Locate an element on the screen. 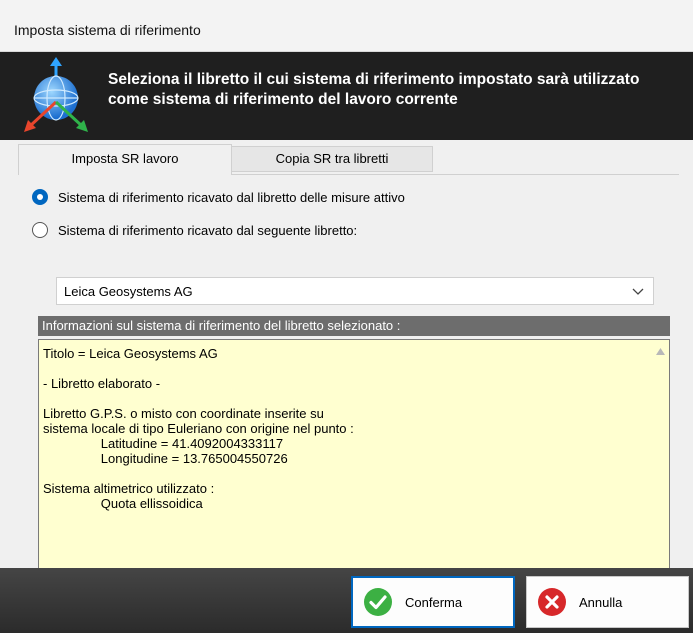  tab-imposta-sr-lavoro: Imposta SR lavoro is located at coordinates (125, 159).